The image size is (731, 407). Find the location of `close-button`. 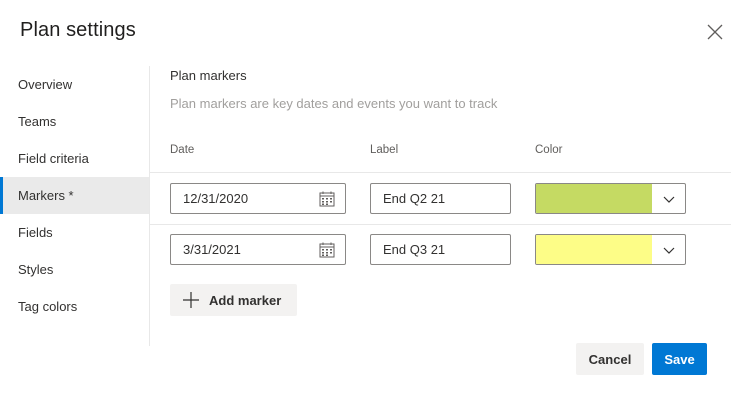

close-button is located at coordinates (715, 32).